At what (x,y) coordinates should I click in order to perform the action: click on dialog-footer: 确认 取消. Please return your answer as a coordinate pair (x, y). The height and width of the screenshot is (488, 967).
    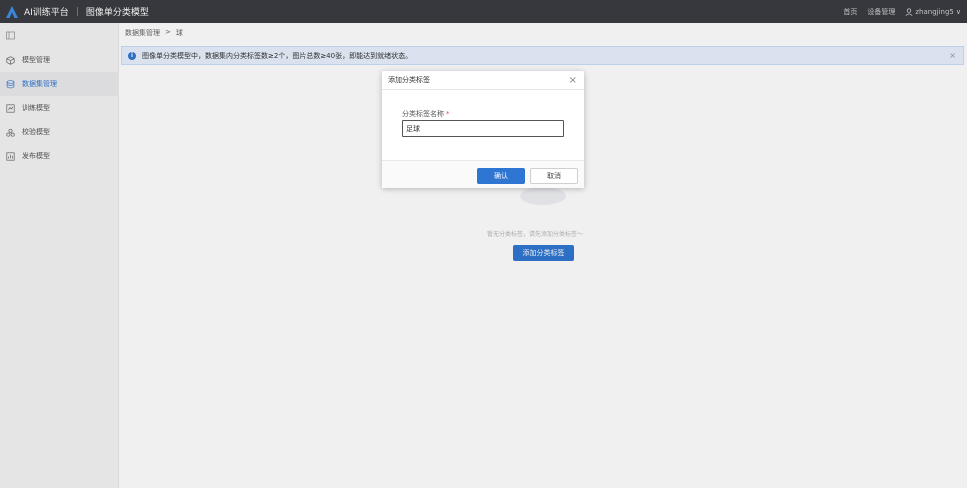
    Looking at the image, I should click on (483, 174).